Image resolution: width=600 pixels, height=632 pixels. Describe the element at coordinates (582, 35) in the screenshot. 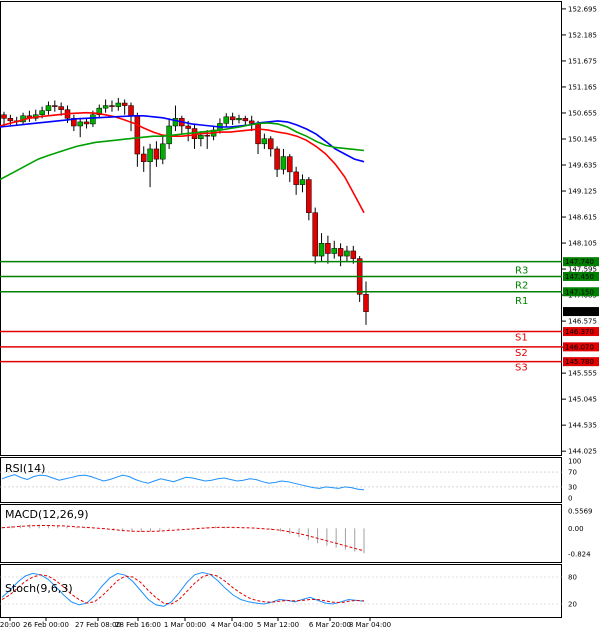

I see `price-tick-label: 152.185` at that location.